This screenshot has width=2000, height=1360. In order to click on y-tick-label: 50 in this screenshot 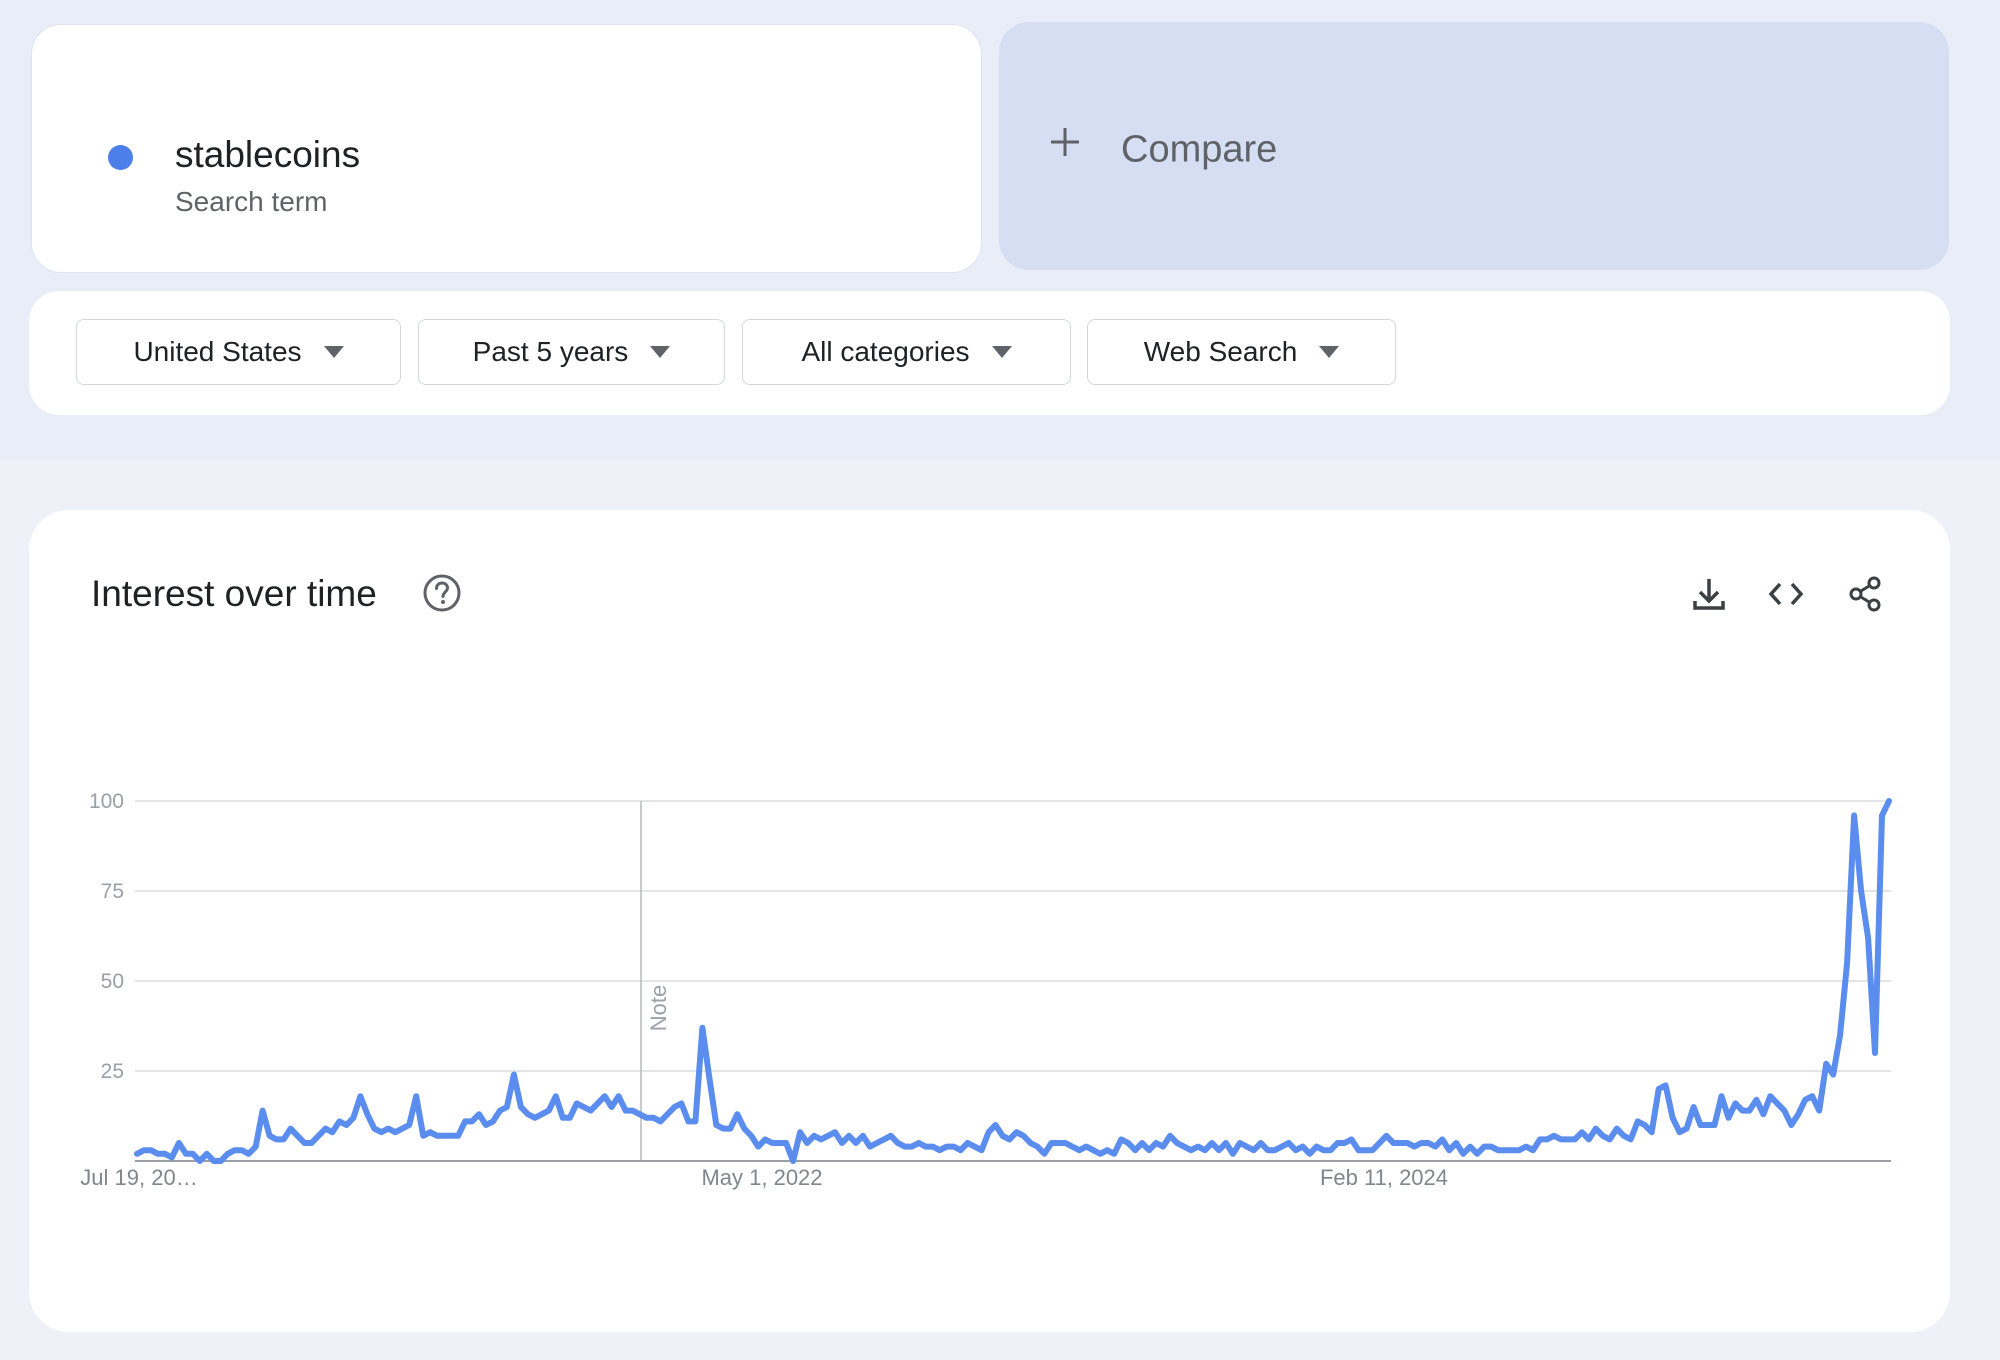, I will do `click(112, 981)`.